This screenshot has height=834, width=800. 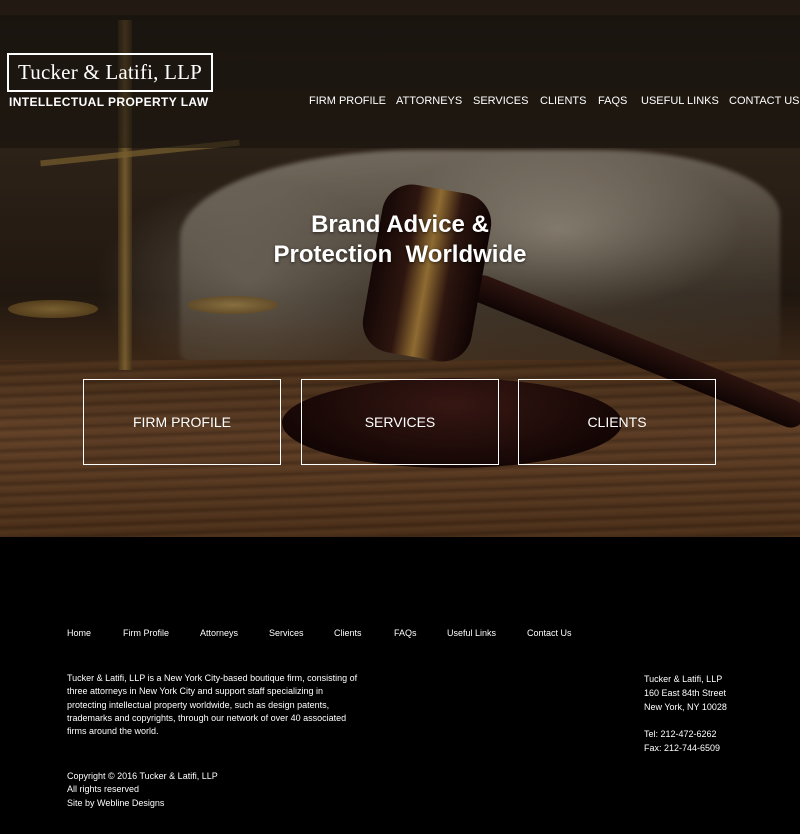 I want to click on nav-useful-links: USEFUL LINKS, so click(x=680, y=101).